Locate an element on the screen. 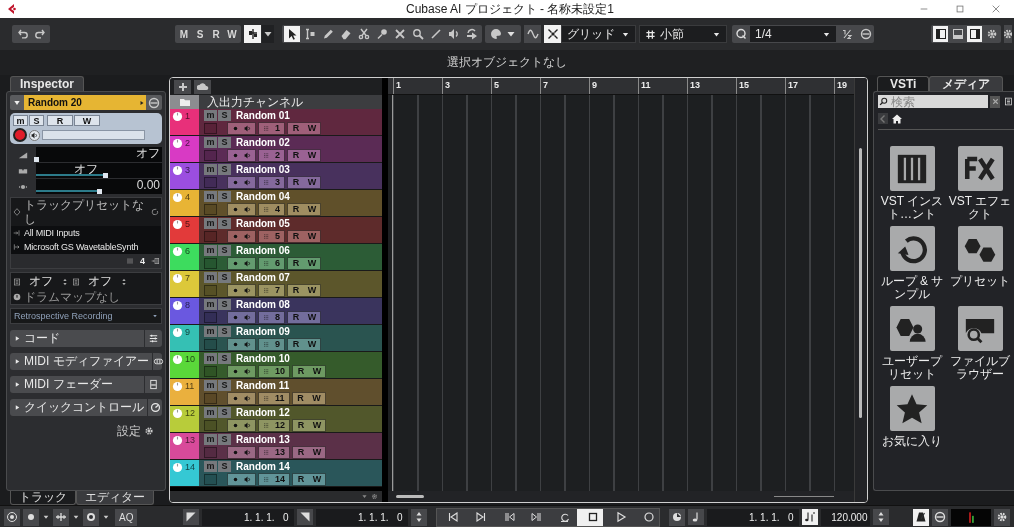  automation-mode-button: M is located at coordinates (184, 34).